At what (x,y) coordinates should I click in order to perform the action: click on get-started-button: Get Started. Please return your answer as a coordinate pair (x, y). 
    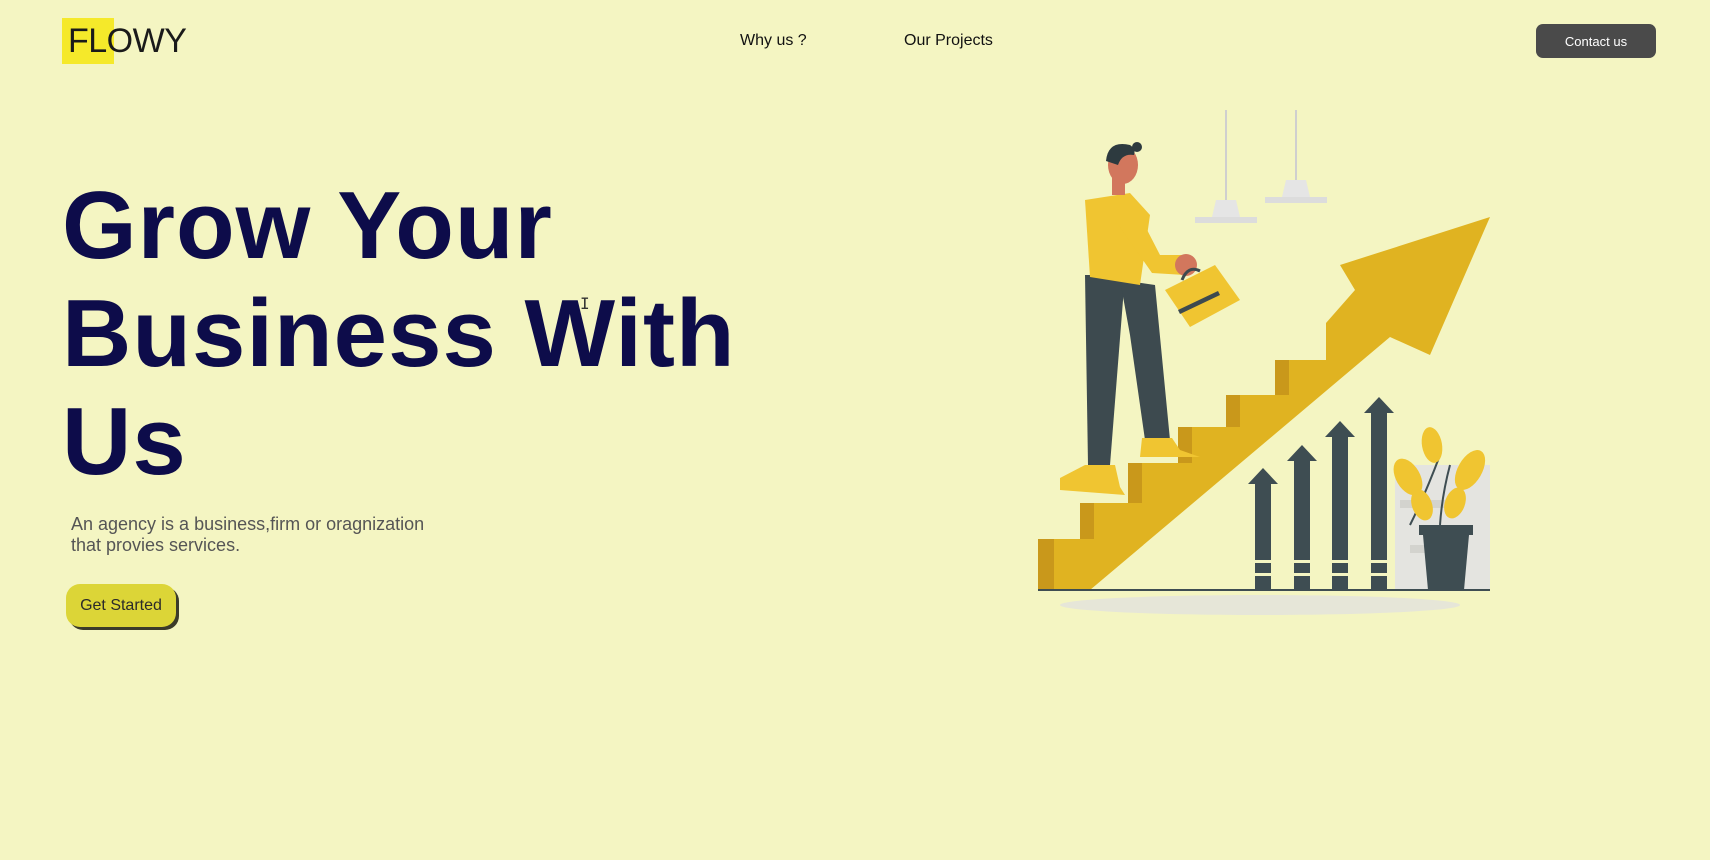
    Looking at the image, I should click on (121, 605).